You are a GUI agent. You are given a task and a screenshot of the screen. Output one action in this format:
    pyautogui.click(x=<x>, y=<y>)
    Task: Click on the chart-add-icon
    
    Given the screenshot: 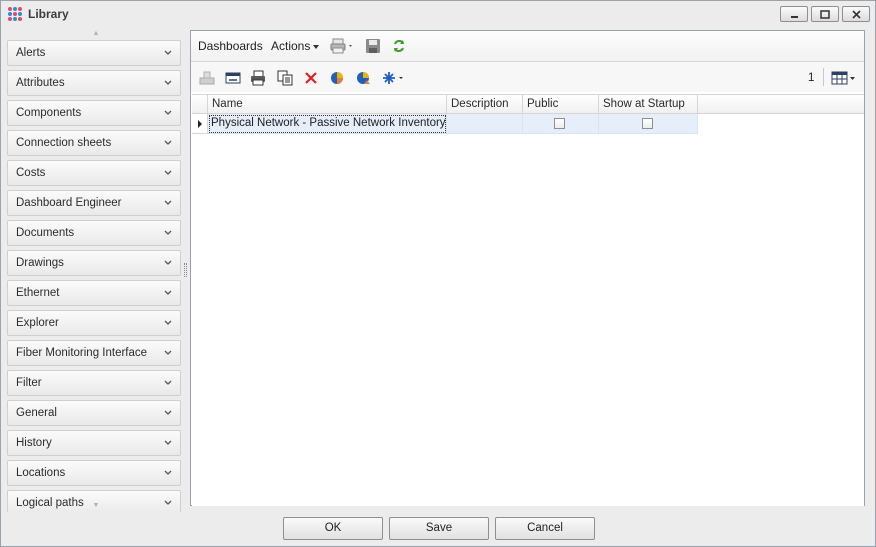 What is the action you would take?
    pyautogui.click(x=337, y=78)
    